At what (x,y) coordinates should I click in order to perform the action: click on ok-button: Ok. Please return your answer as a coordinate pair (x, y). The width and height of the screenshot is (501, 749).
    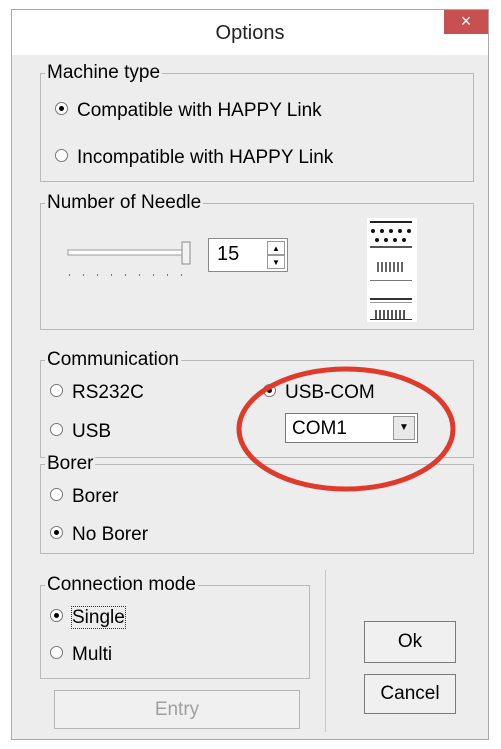
    Looking at the image, I should click on (410, 642).